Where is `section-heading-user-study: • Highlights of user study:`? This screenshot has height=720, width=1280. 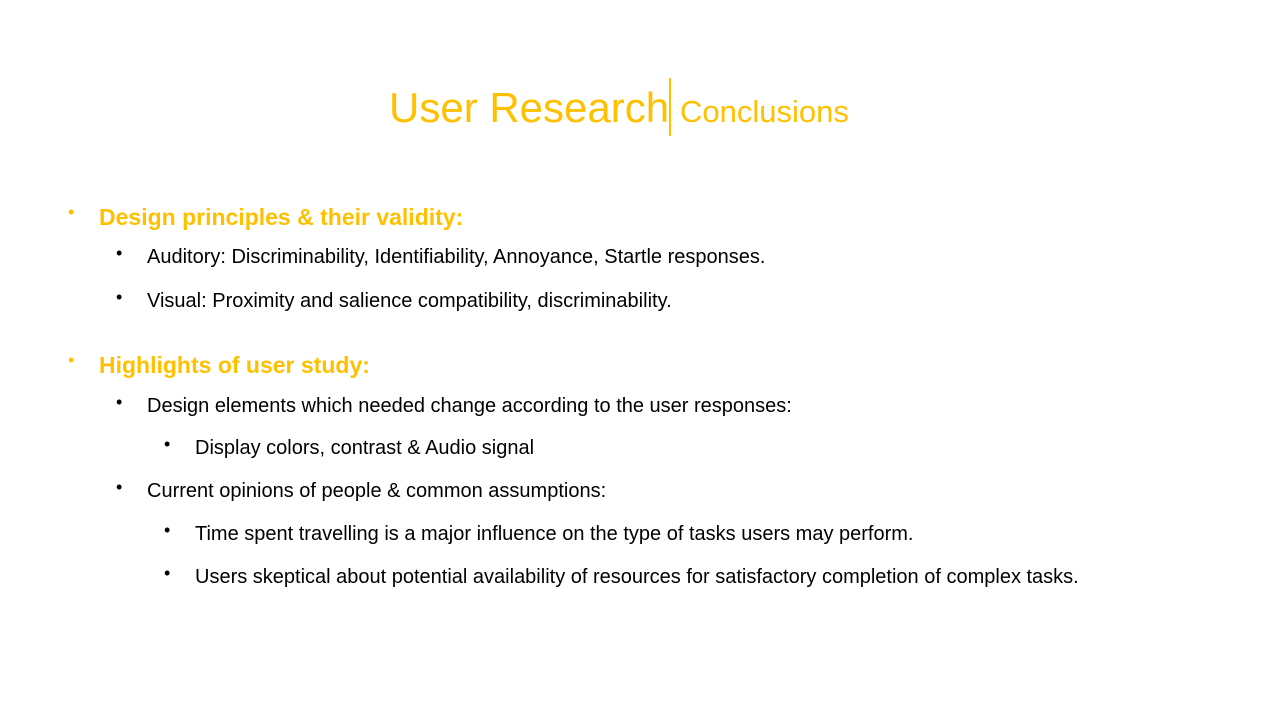
section-heading-user-study: • Highlights of user study: is located at coordinates (219, 365).